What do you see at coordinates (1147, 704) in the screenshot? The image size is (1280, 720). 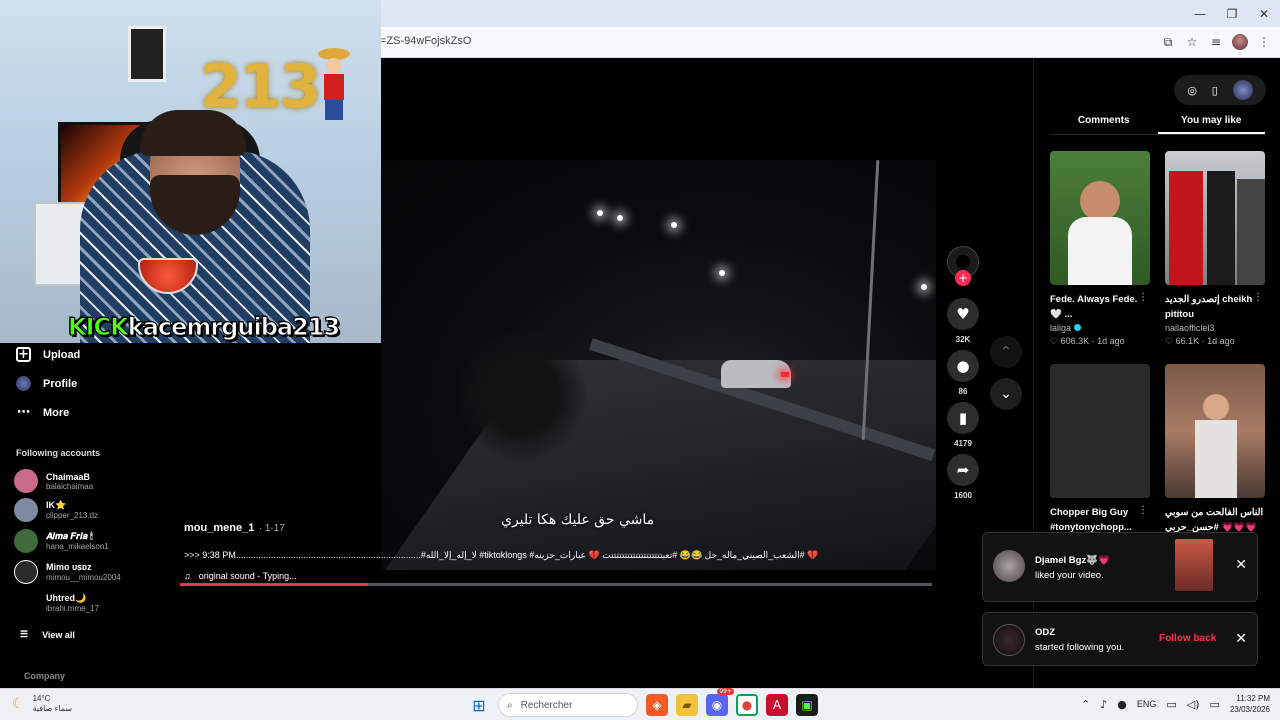 I see `language-indicator: ENG` at bounding box center [1147, 704].